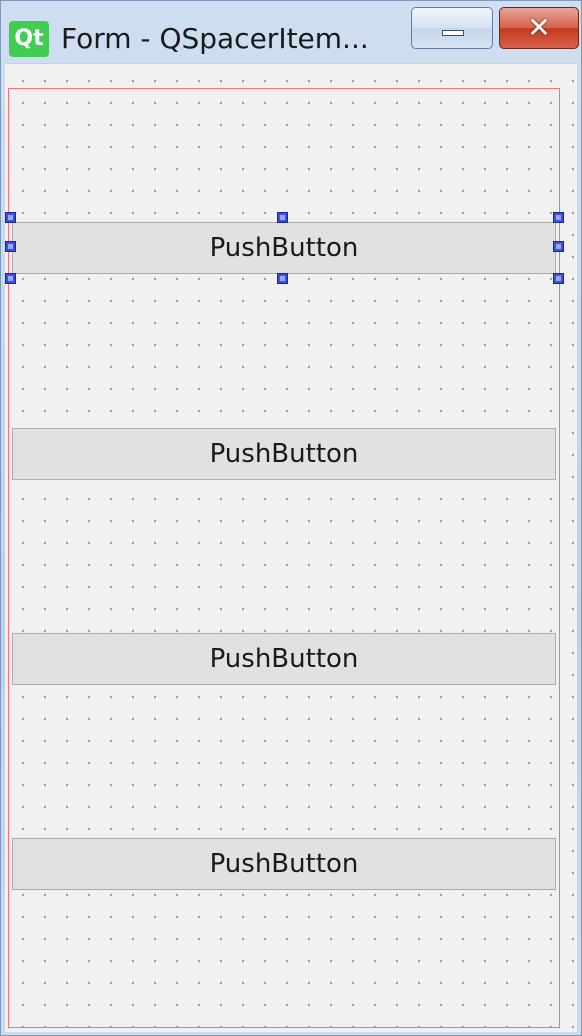  Describe the element at coordinates (282, 278) in the screenshot. I see `selection-handle-bottom` at that location.